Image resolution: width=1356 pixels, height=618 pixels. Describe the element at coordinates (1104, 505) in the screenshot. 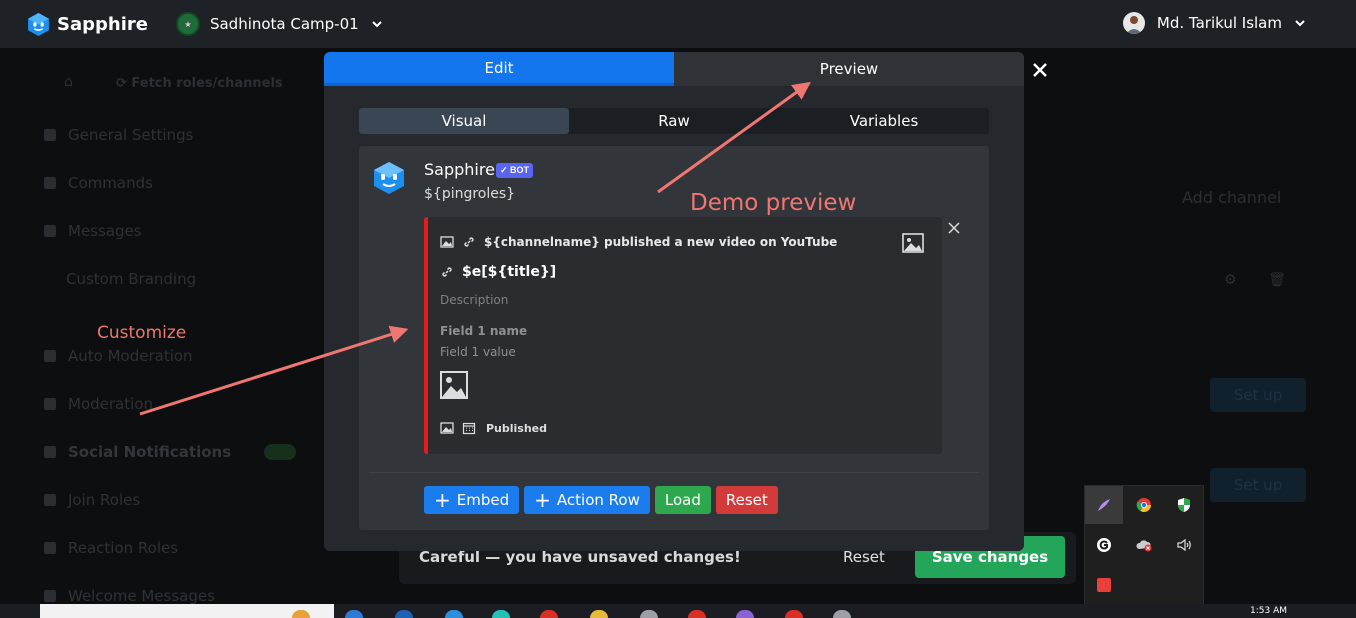

I see `feather-app-icon` at that location.